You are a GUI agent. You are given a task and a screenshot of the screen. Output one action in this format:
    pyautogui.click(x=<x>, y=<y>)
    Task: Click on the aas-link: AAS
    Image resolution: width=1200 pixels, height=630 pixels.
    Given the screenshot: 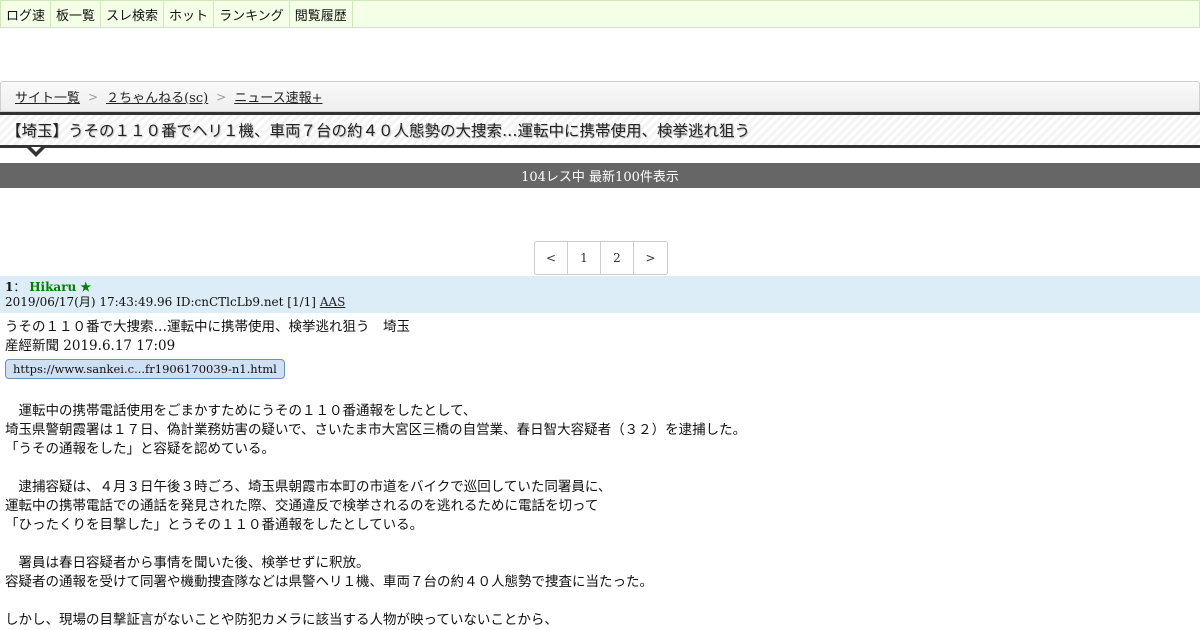 What is the action you would take?
    pyautogui.click(x=333, y=302)
    